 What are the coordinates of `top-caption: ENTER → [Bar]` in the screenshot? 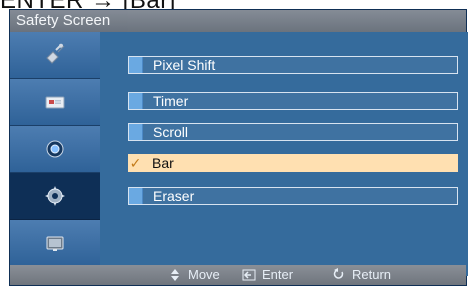 It's located at (235, 4).